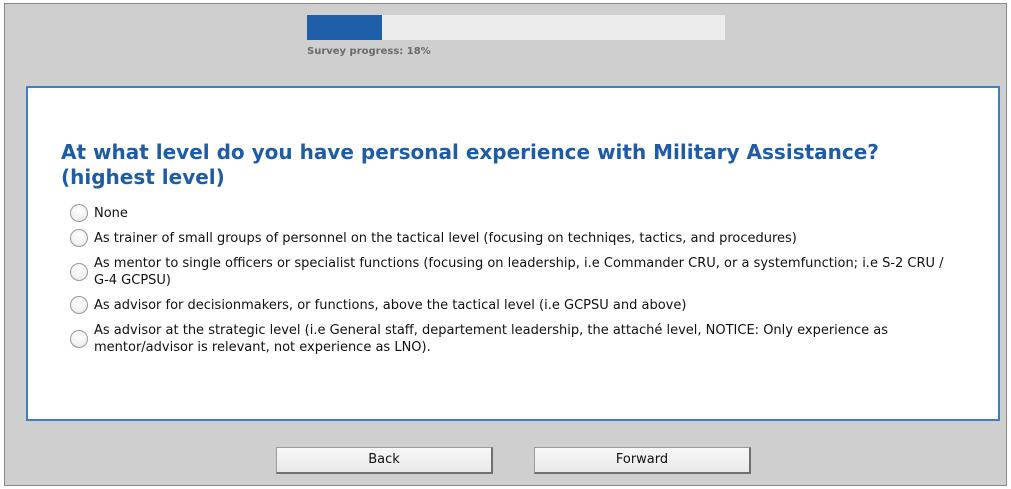  I want to click on forward-button: Forward, so click(642, 460).